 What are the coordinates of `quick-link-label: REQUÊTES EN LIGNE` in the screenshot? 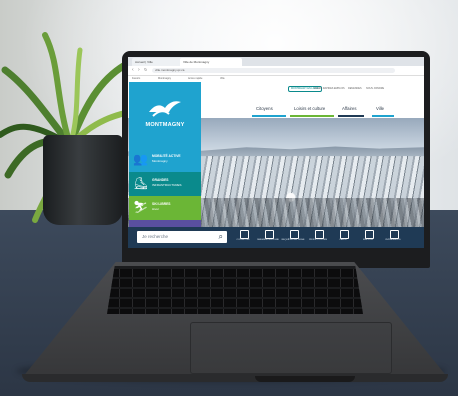 It's located at (293, 240).